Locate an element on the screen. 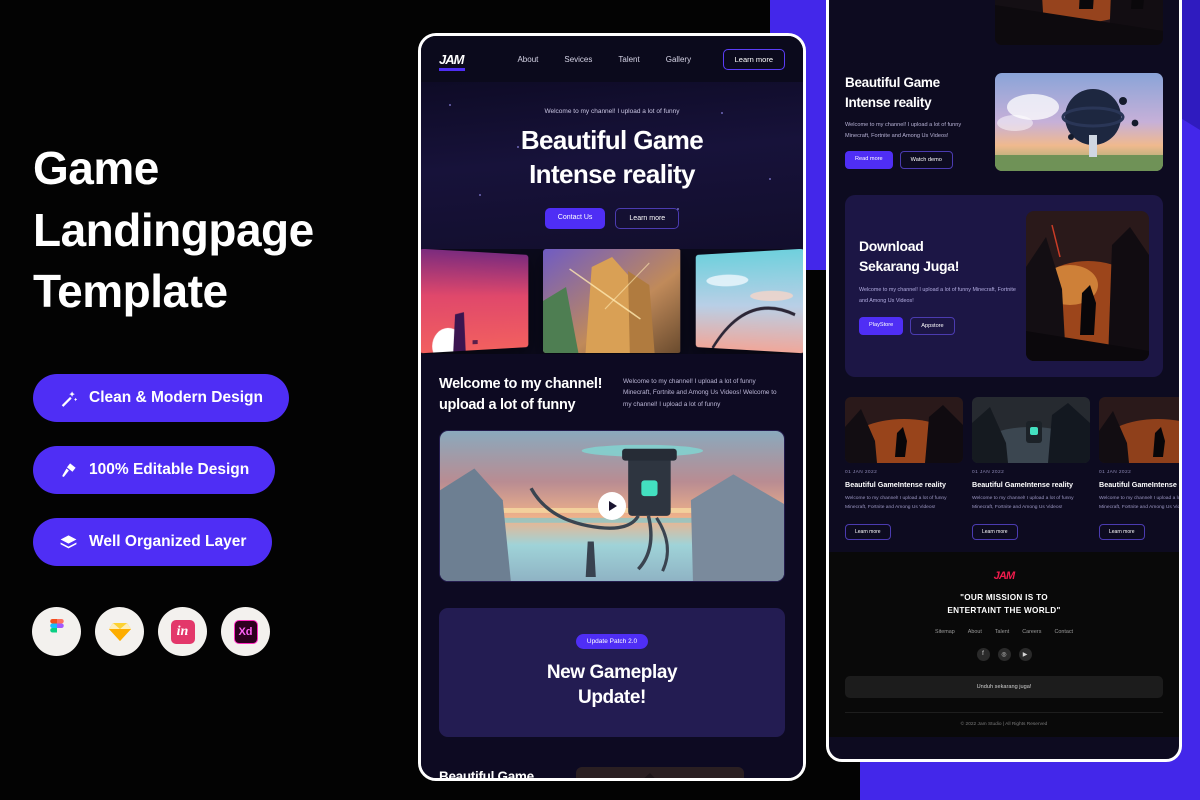 The height and width of the screenshot is (800, 1200). hero-title-line-2: Intense reality is located at coordinates (612, 173).